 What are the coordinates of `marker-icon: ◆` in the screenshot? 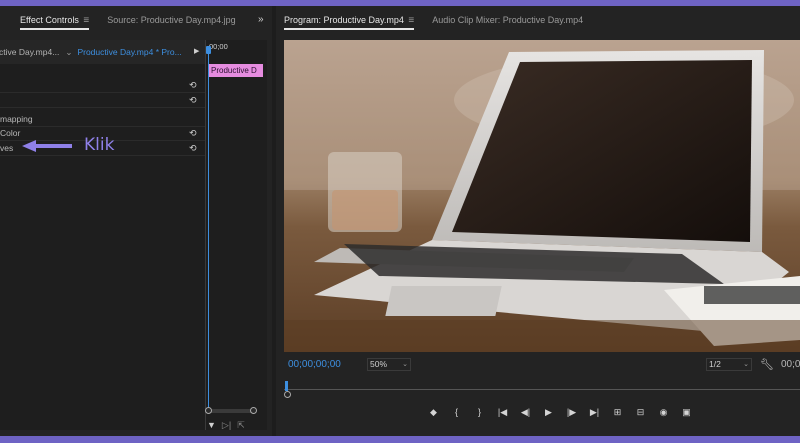 It's located at (433, 412).